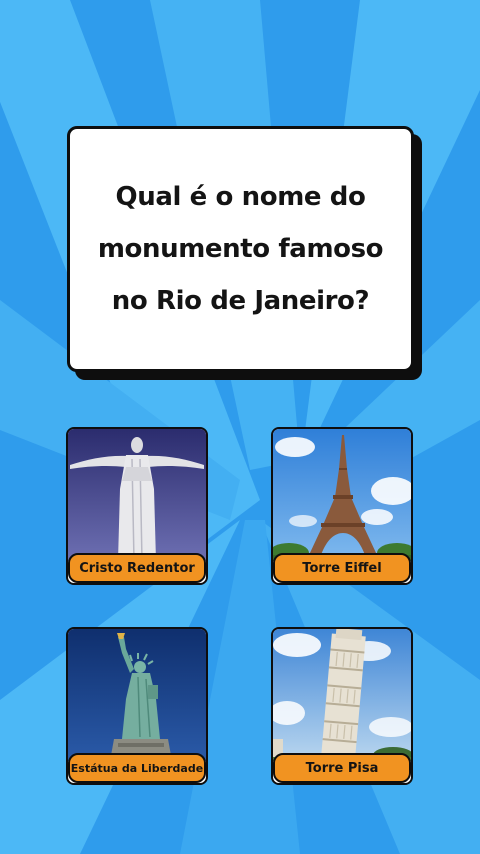  Describe the element at coordinates (137, 495) in the screenshot. I see `christ-the-redeemer-image` at that location.